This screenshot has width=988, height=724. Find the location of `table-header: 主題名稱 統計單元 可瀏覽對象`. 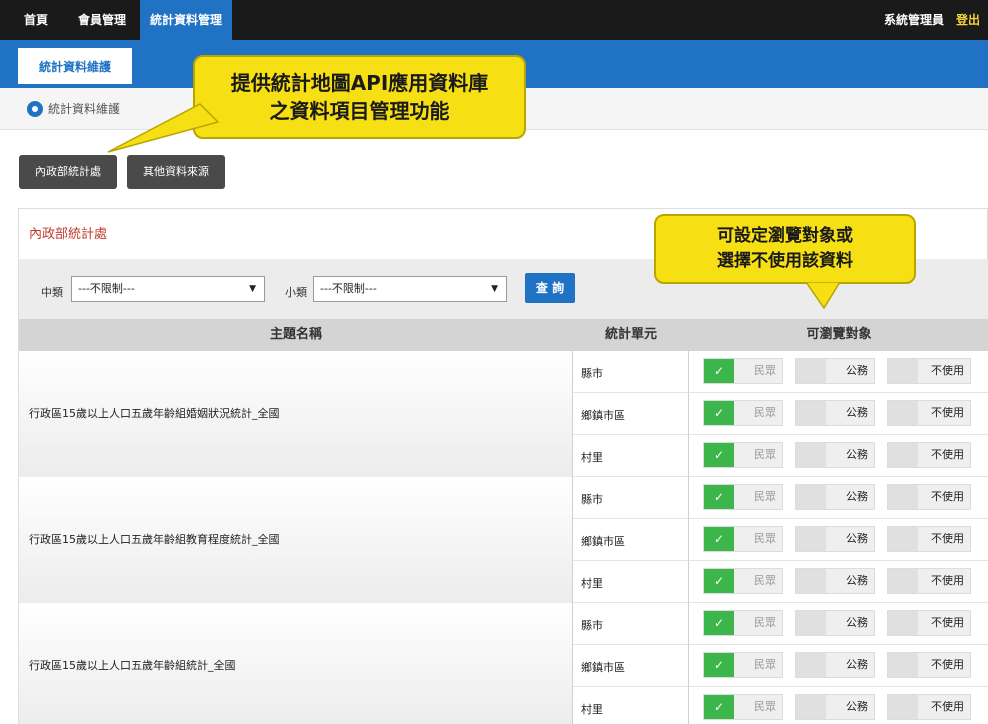

table-header: 主題名稱 統計單元 可瀏覽對象 is located at coordinates (503, 335).